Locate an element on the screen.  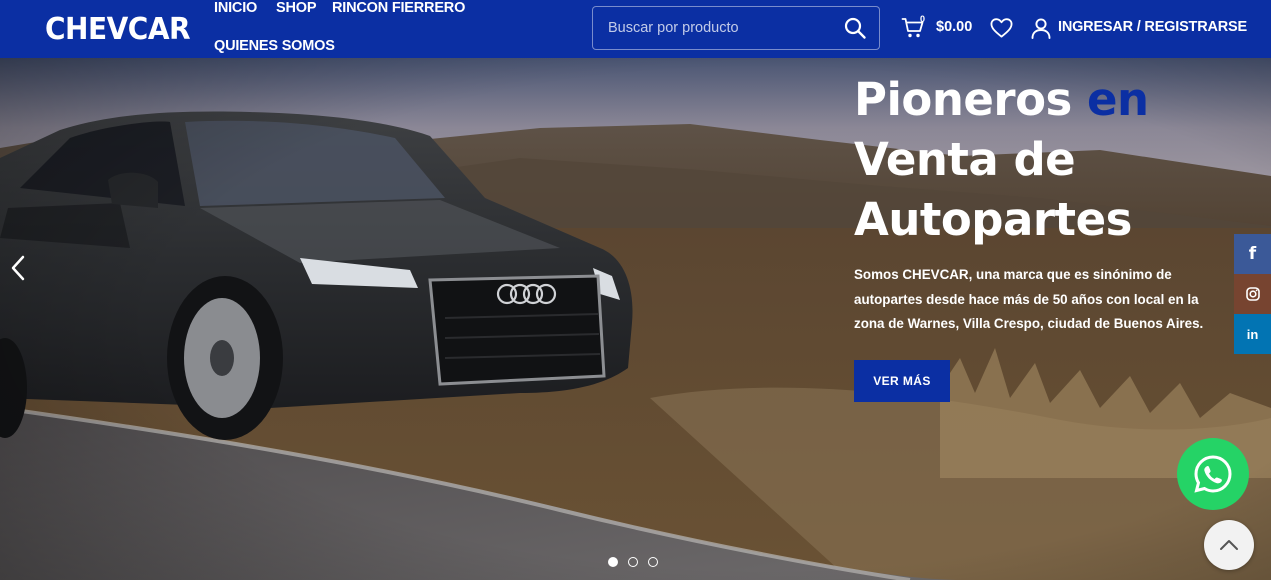
scroll-to-top-button is located at coordinates (1229, 545).